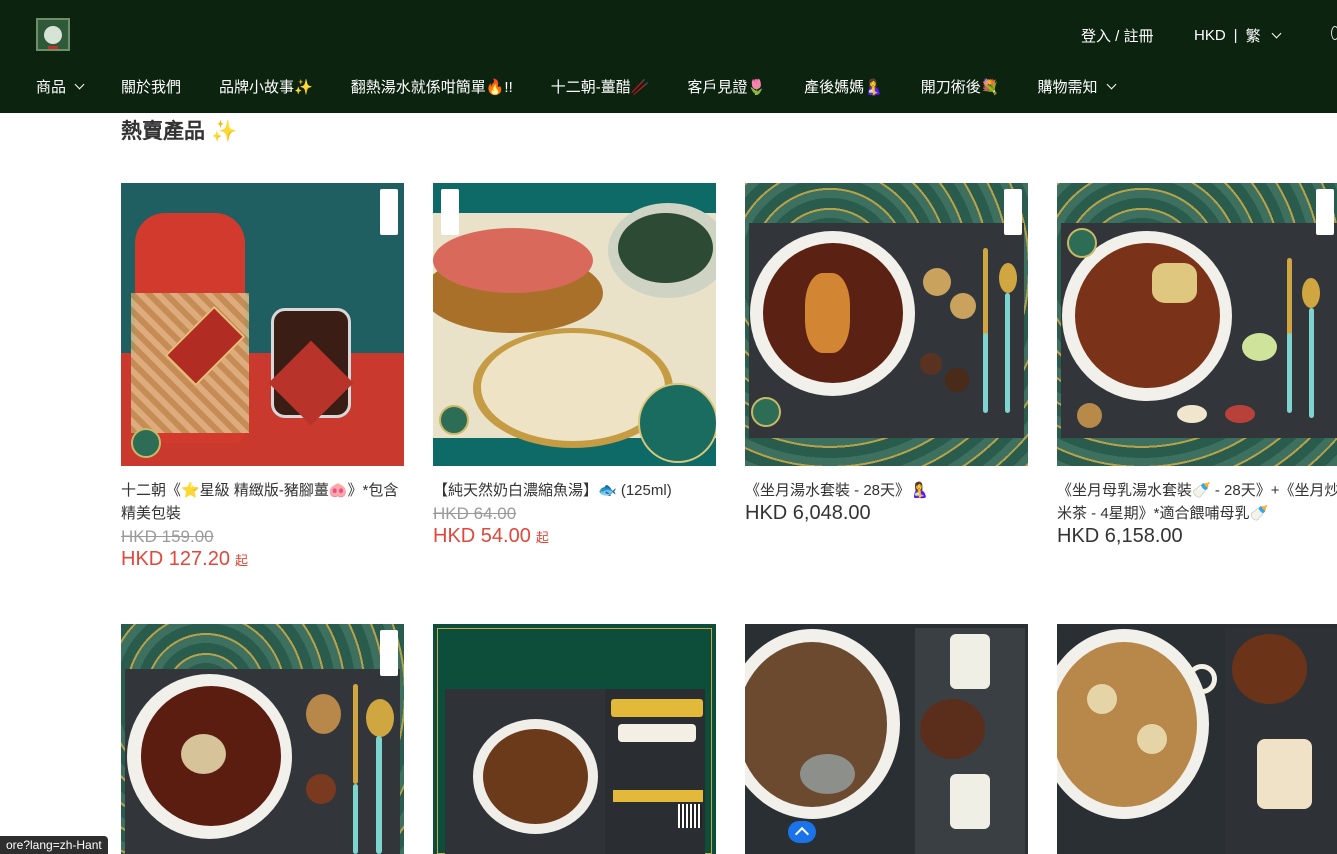  What do you see at coordinates (167, 536) in the screenshot?
I see `original-price: HKD 159.00` at bounding box center [167, 536].